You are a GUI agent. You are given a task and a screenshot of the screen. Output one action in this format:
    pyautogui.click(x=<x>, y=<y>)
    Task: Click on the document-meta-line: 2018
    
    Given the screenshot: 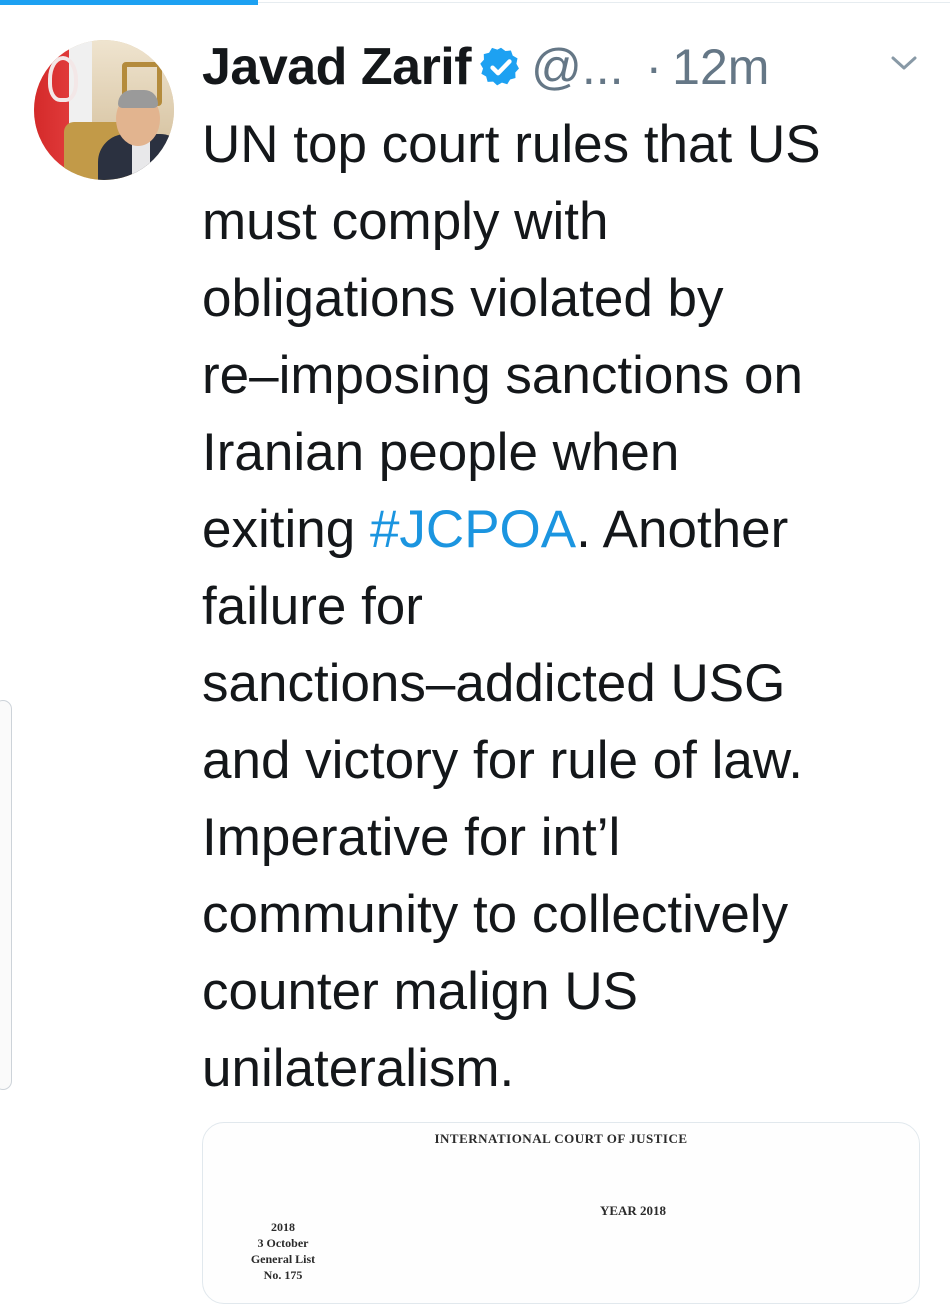 What is the action you would take?
    pyautogui.click(x=283, y=1227)
    